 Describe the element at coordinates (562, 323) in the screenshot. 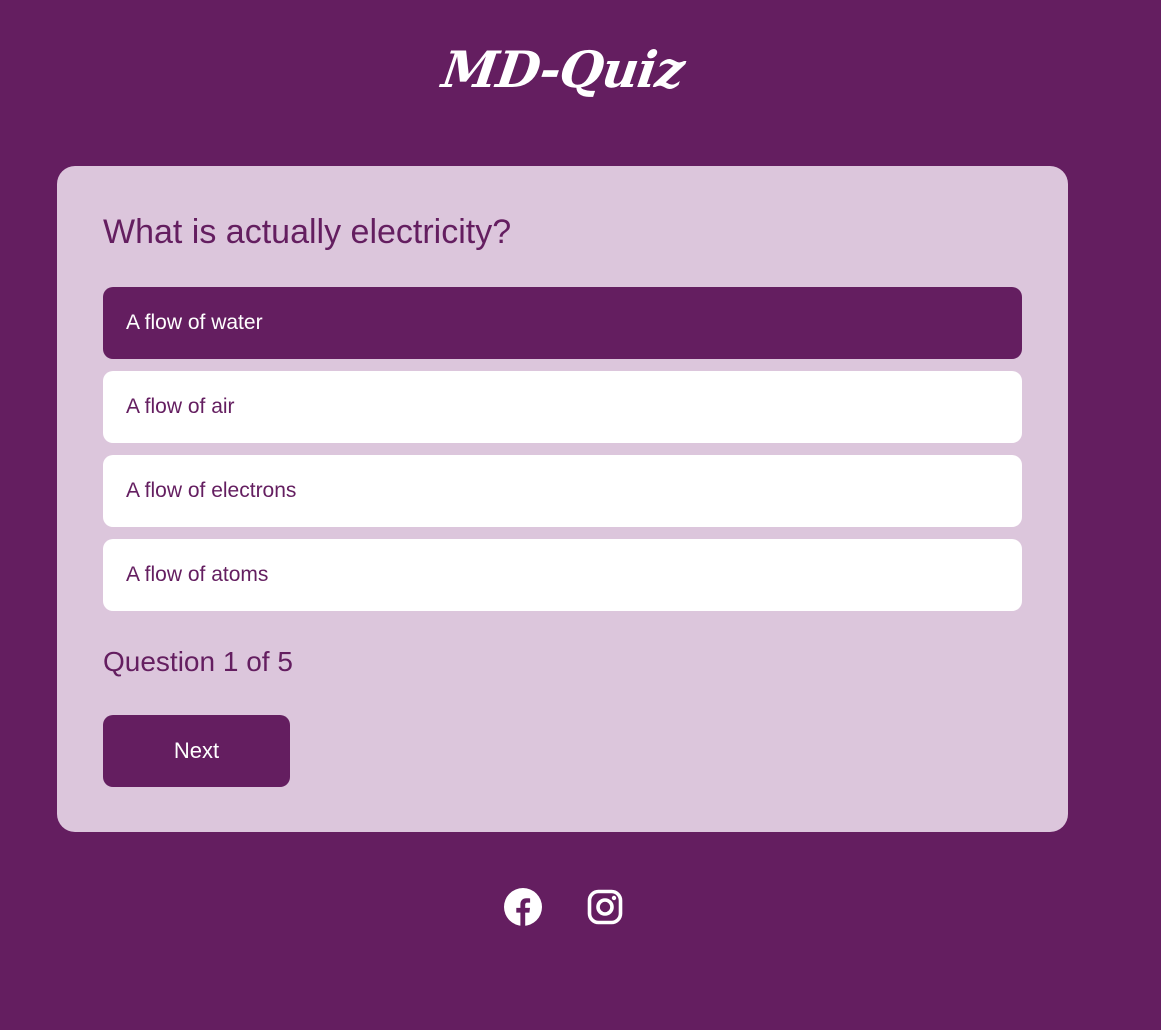

I see `answer-option-1: A flow of water` at that location.